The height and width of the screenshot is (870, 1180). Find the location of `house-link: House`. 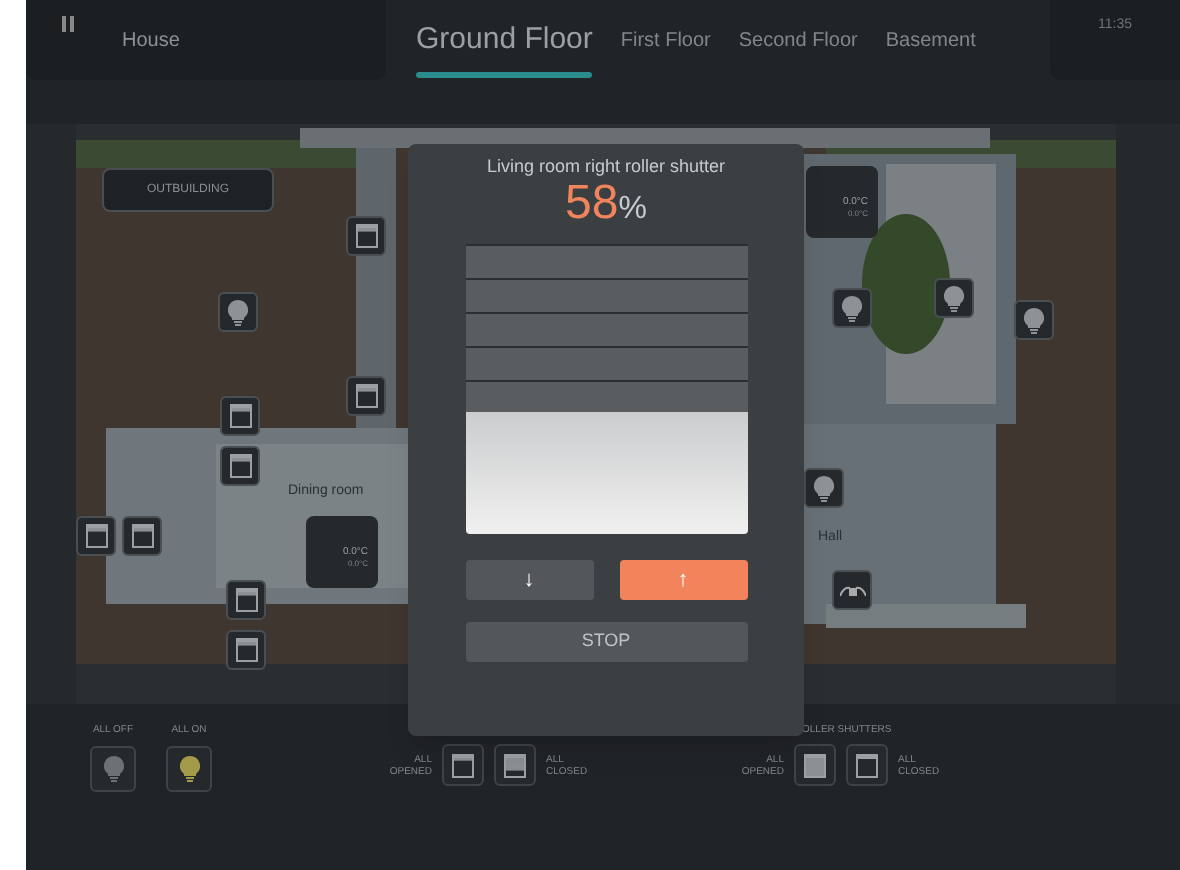

house-link: House is located at coordinates (151, 40).